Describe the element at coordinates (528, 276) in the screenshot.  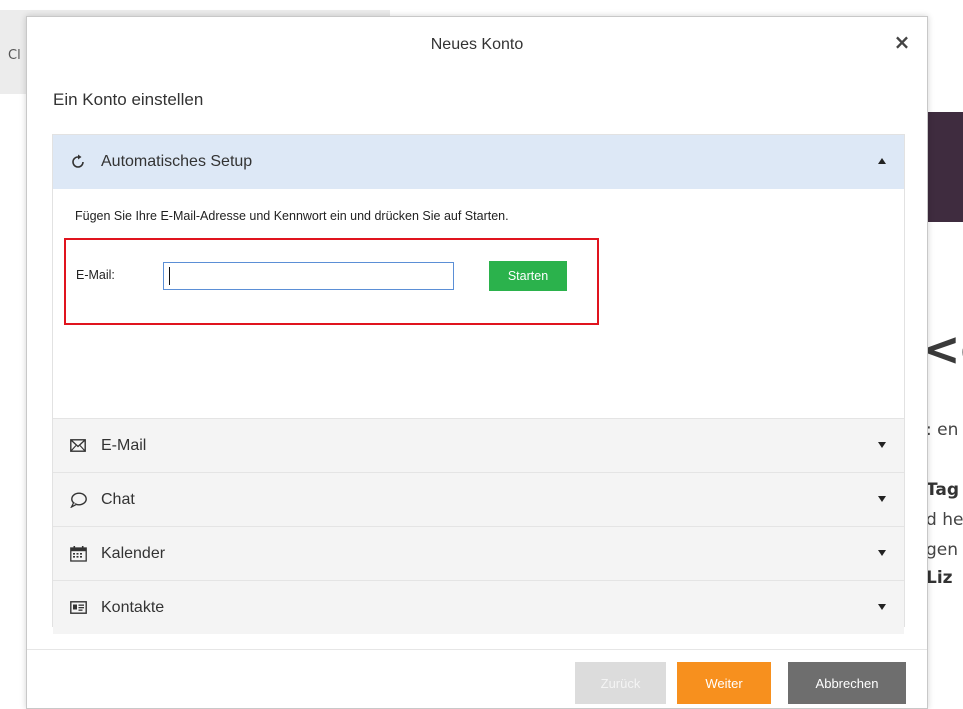
I see `start-button: Starten` at that location.